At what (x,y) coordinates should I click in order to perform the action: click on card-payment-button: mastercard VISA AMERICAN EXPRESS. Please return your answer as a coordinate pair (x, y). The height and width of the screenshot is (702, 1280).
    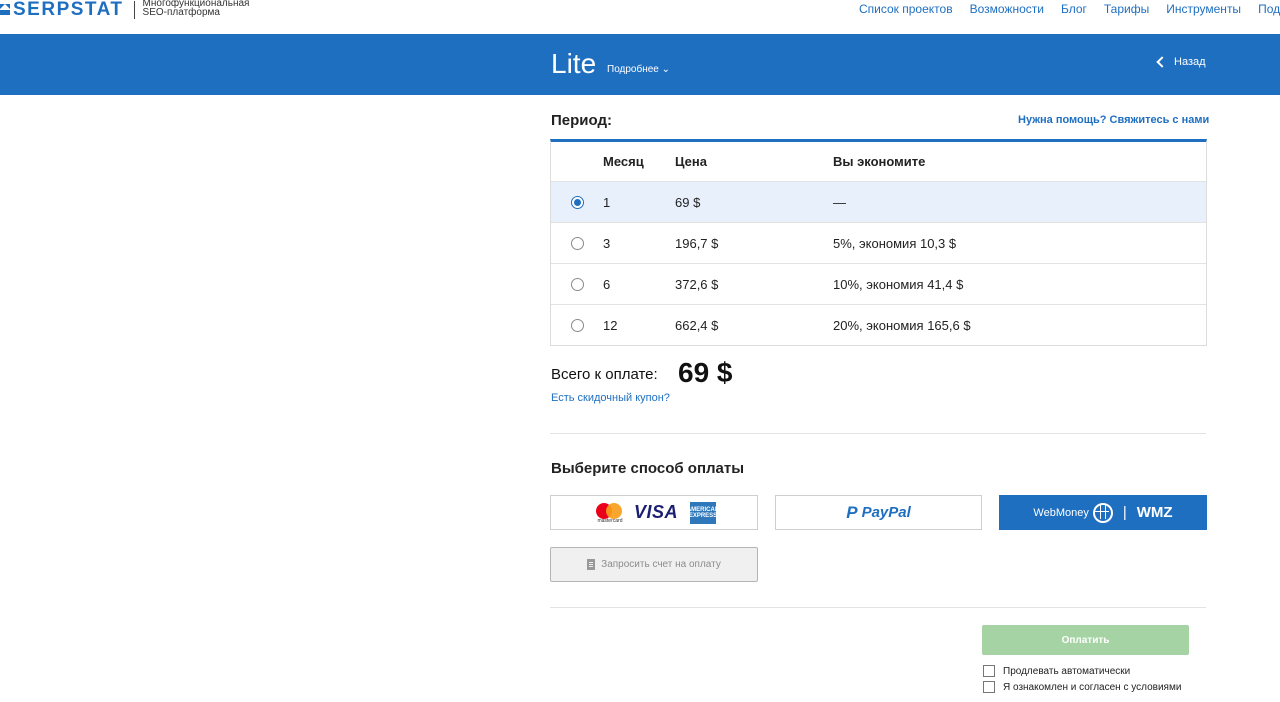
    Looking at the image, I should click on (654, 512).